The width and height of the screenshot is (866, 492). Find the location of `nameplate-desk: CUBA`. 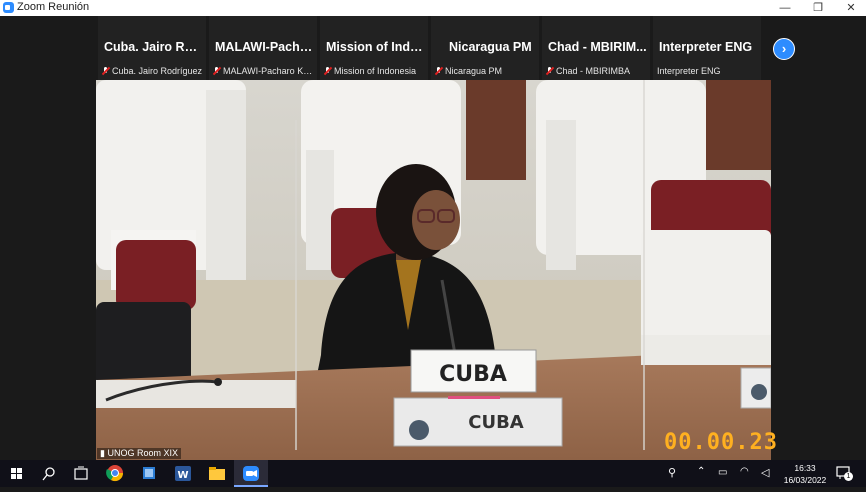

nameplate-desk: CUBA is located at coordinates (496, 422).